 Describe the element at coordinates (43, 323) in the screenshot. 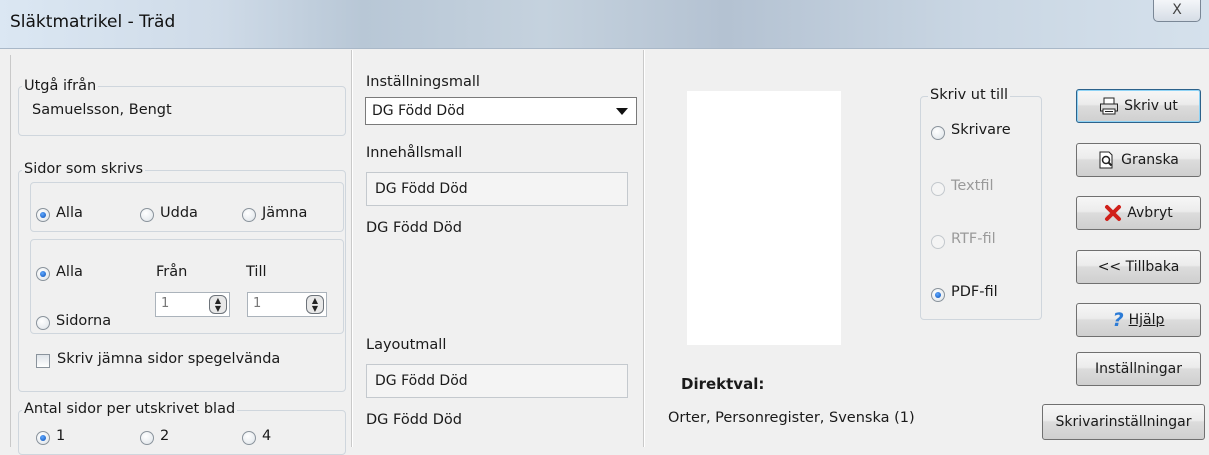

I see `radio-range-sidorna` at that location.